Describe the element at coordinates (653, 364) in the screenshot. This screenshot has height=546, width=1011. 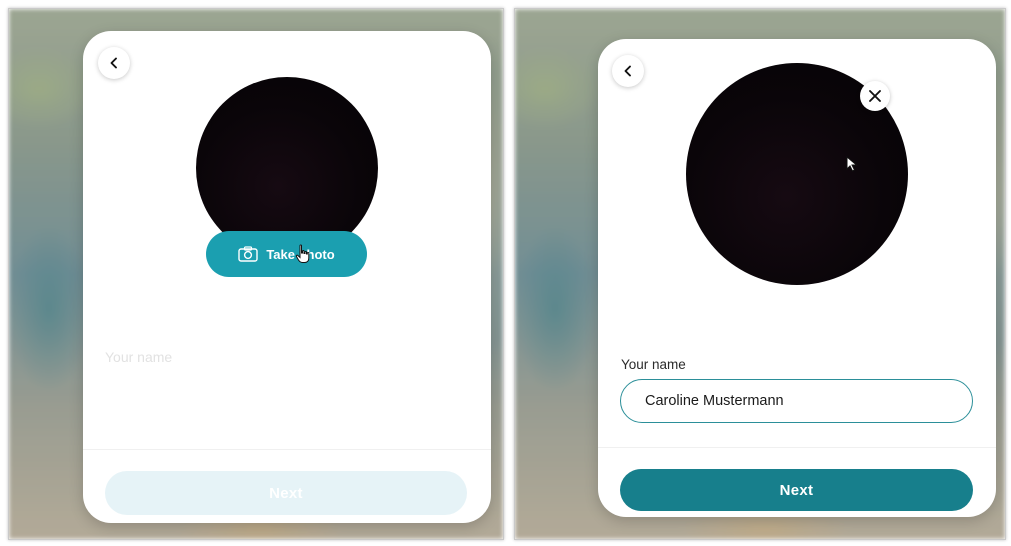
I see `name-label: Your name` at that location.